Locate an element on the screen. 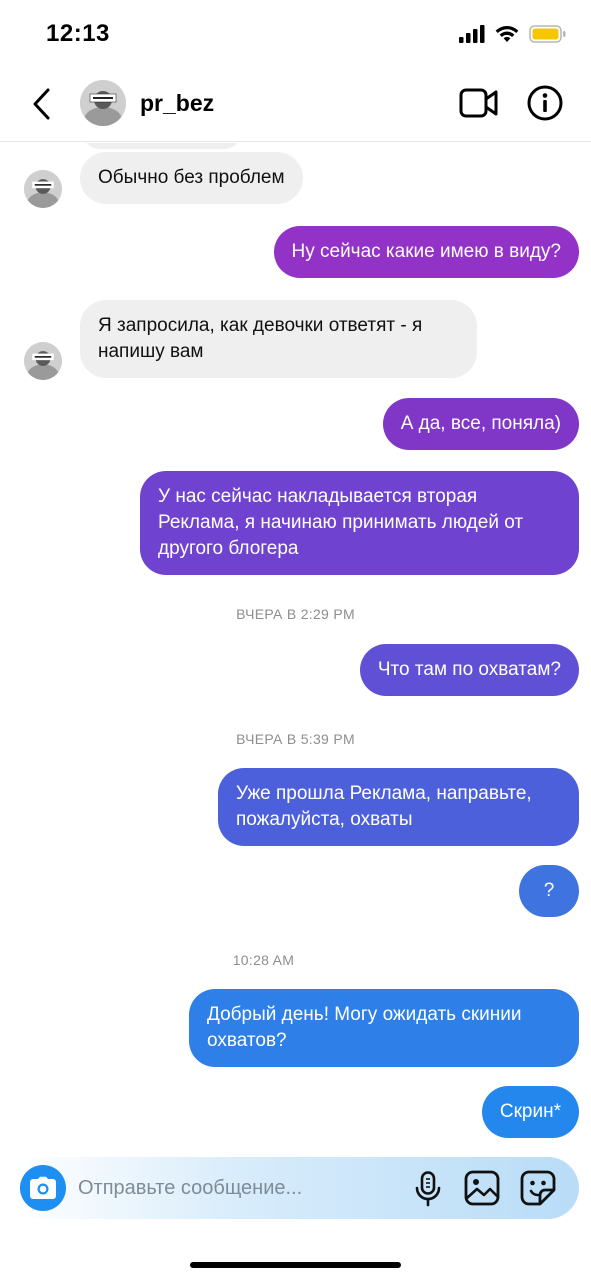 The height and width of the screenshot is (1280, 591). gallery-button is located at coordinates (482, 1188).